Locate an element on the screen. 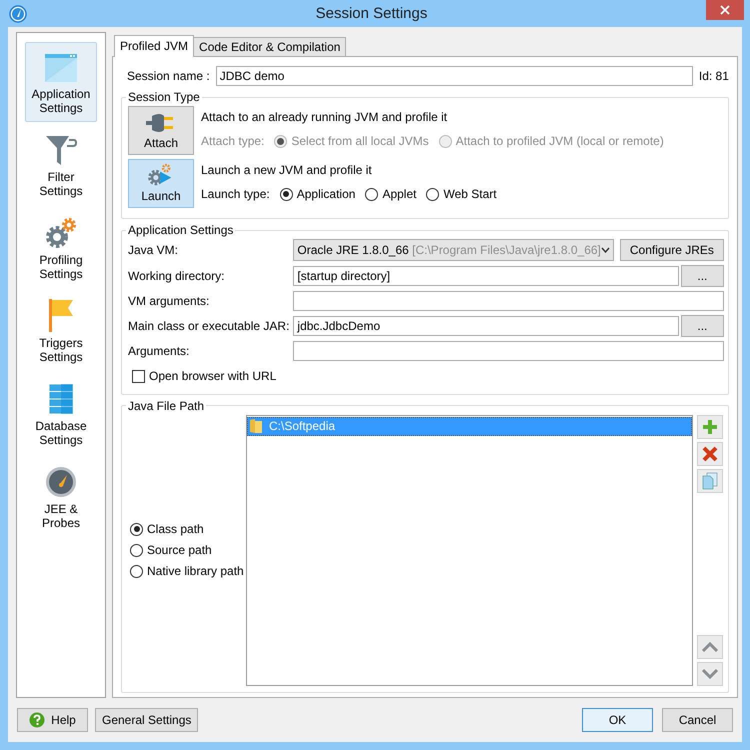 This screenshot has height=750, width=750. window-icon is located at coordinates (61, 68).